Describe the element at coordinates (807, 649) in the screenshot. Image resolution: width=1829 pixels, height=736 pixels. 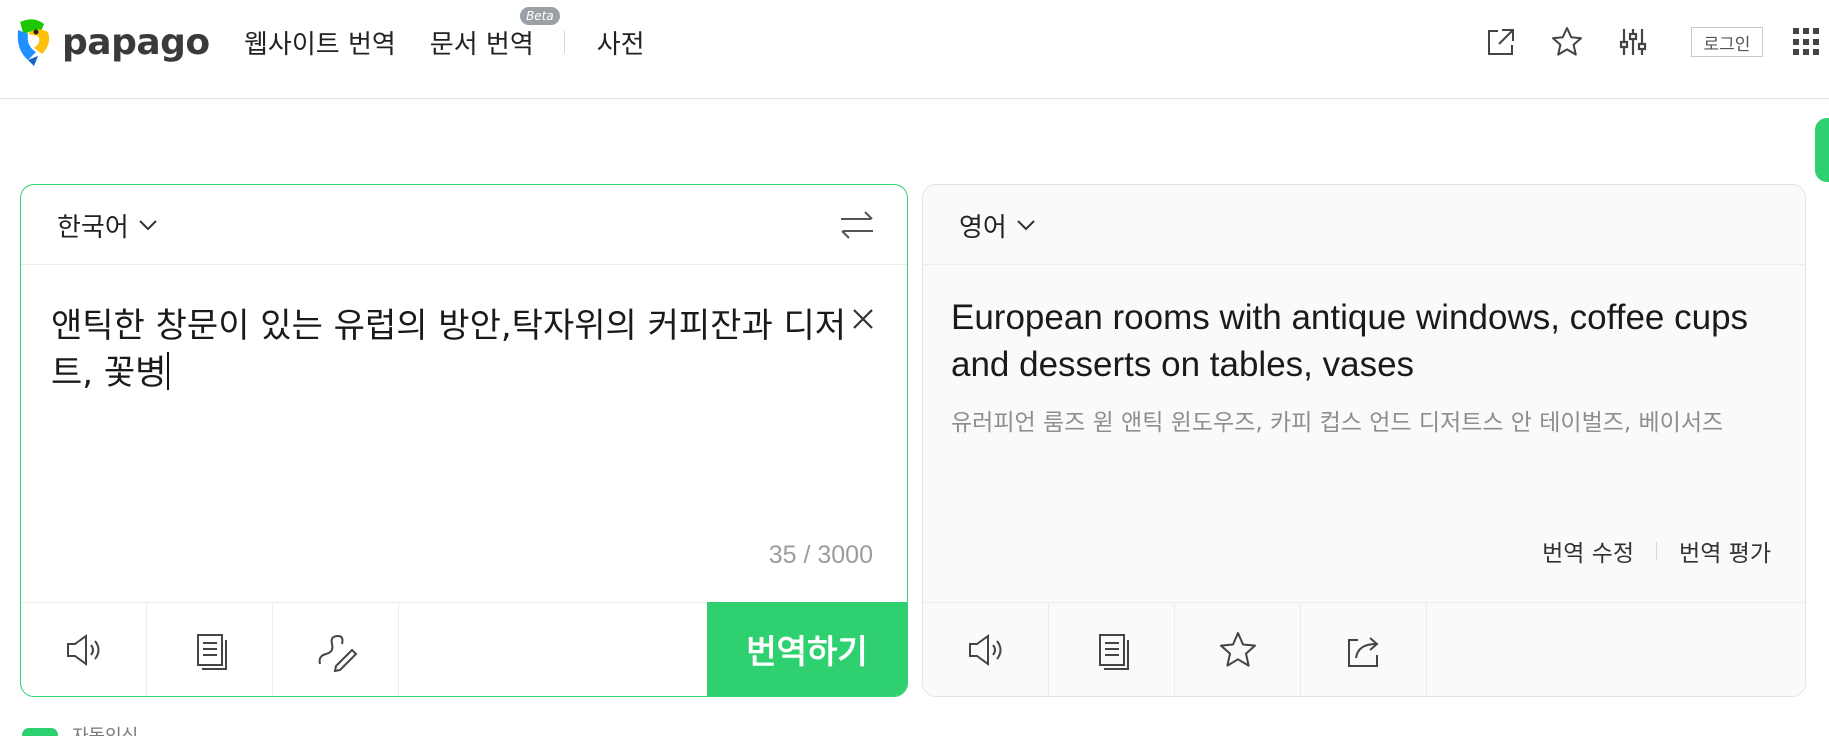
I see `translate-button: 번역하기` at that location.